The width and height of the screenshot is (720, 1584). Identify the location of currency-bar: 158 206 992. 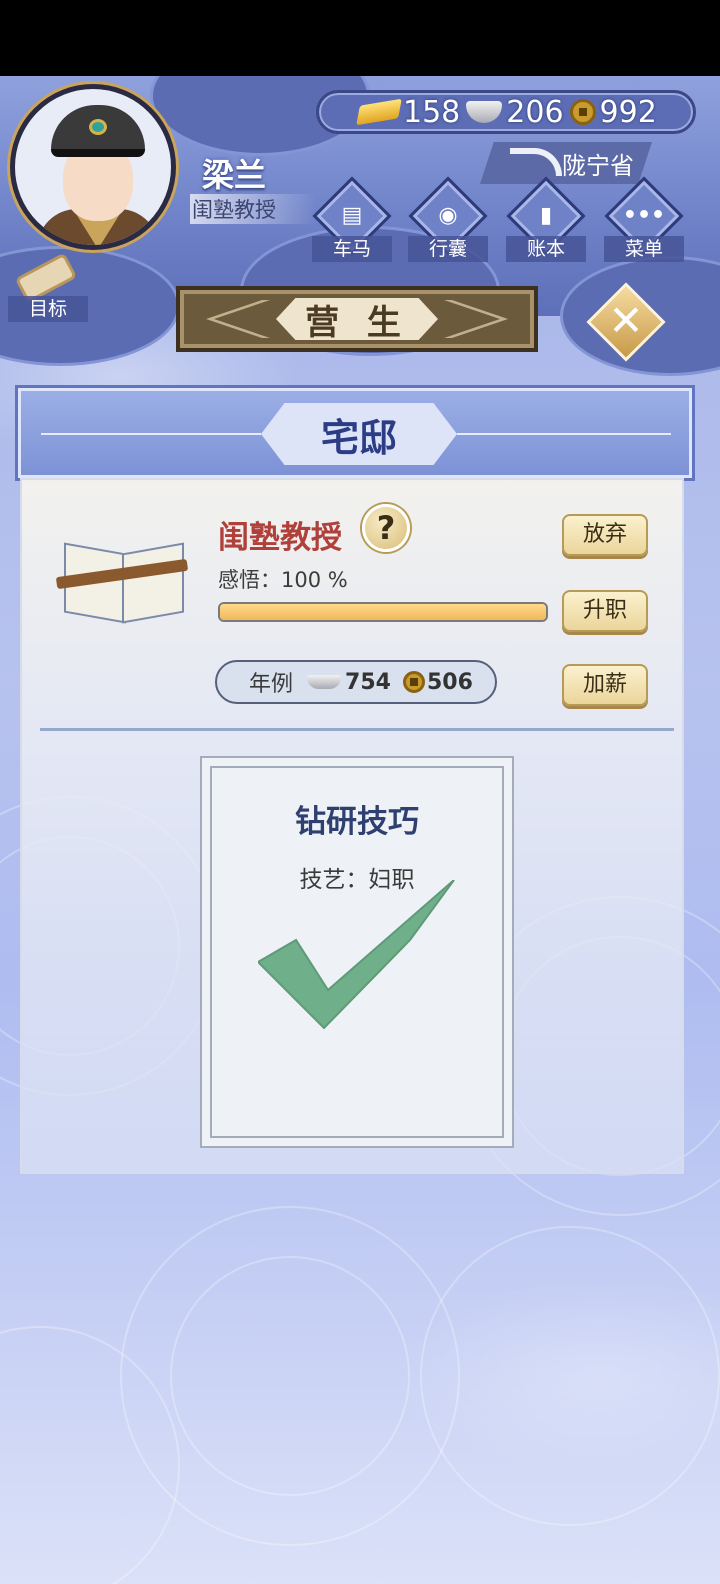
(506, 112).